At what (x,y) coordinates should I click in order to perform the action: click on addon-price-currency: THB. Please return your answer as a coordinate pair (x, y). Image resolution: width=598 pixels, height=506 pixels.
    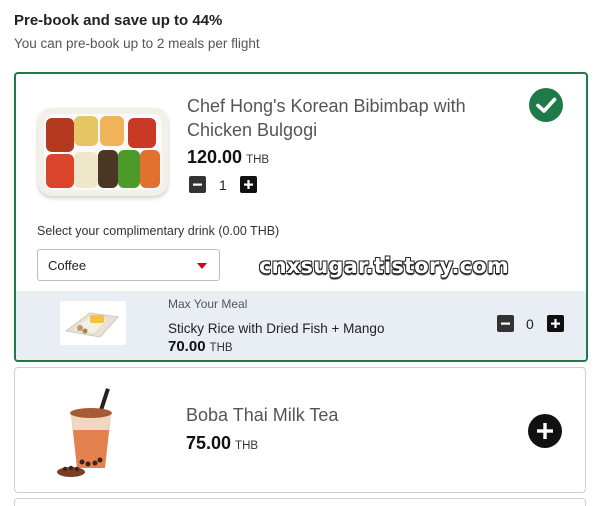
    Looking at the image, I should click on (221, 348).